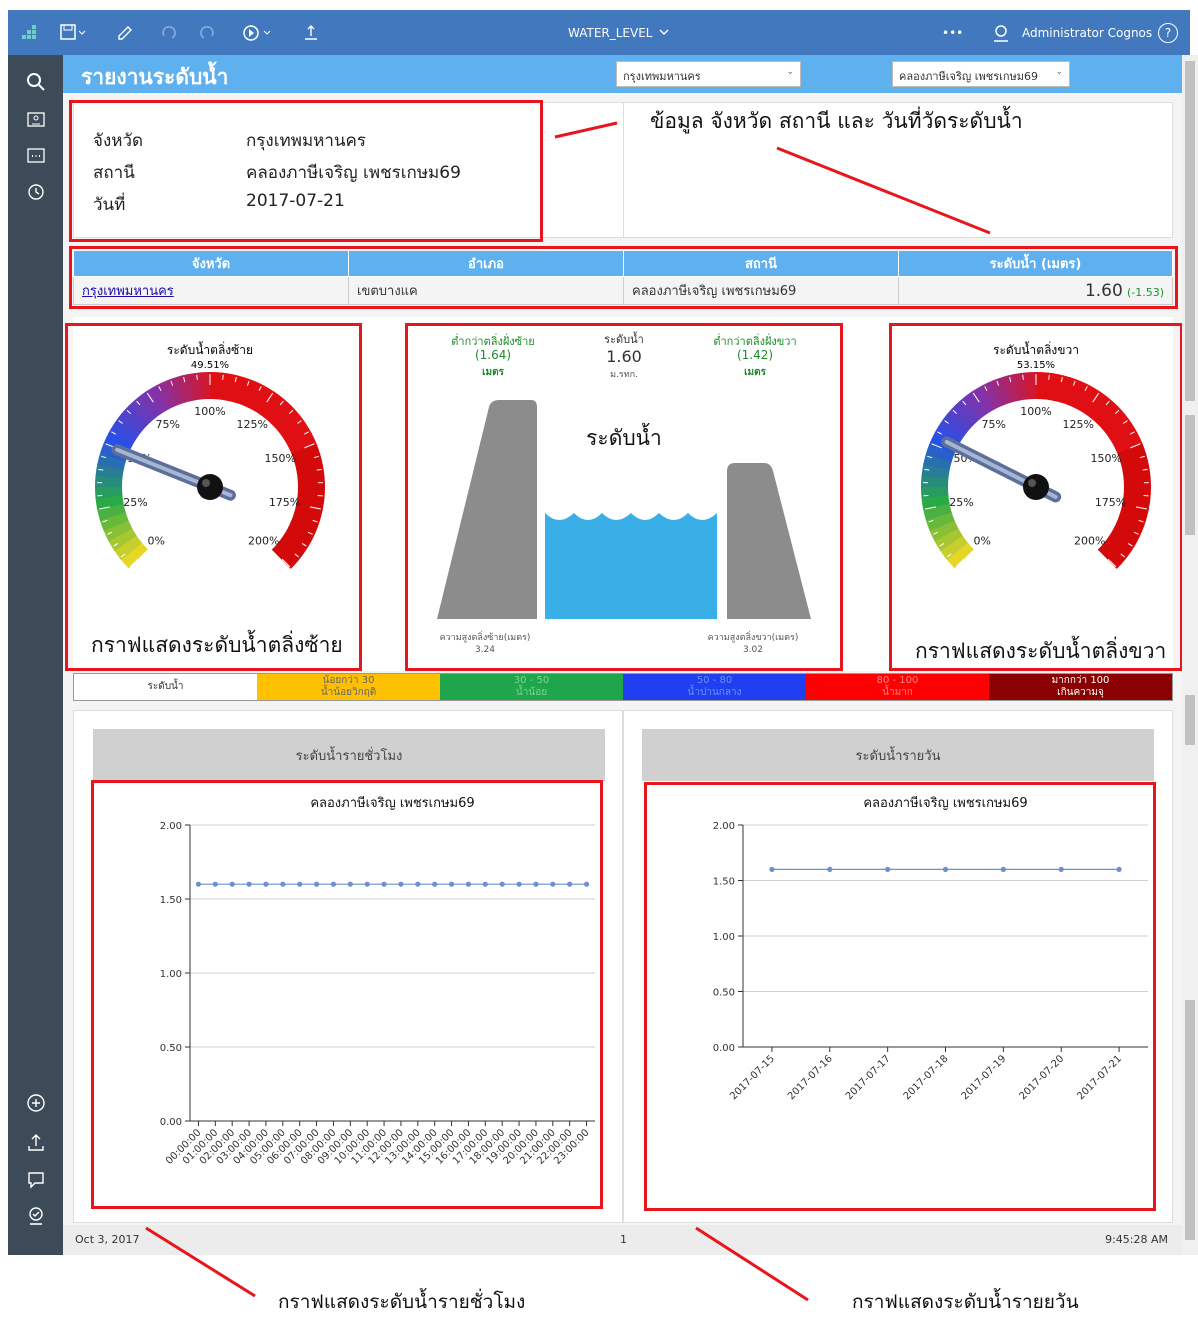 The width and height of the screenshot is (1198, 1333). Describe the element at coordinates (493, 372) in the screenshot. I see `left-below-unit: เมตร` at that location.